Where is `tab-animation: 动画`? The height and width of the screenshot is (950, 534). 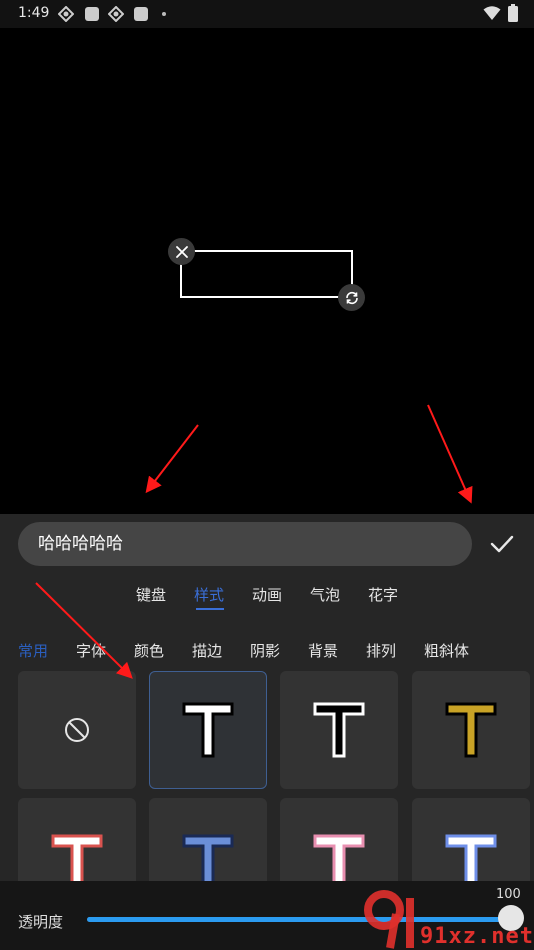 tab-animation: 动画 is located at coordinates (267, 594).